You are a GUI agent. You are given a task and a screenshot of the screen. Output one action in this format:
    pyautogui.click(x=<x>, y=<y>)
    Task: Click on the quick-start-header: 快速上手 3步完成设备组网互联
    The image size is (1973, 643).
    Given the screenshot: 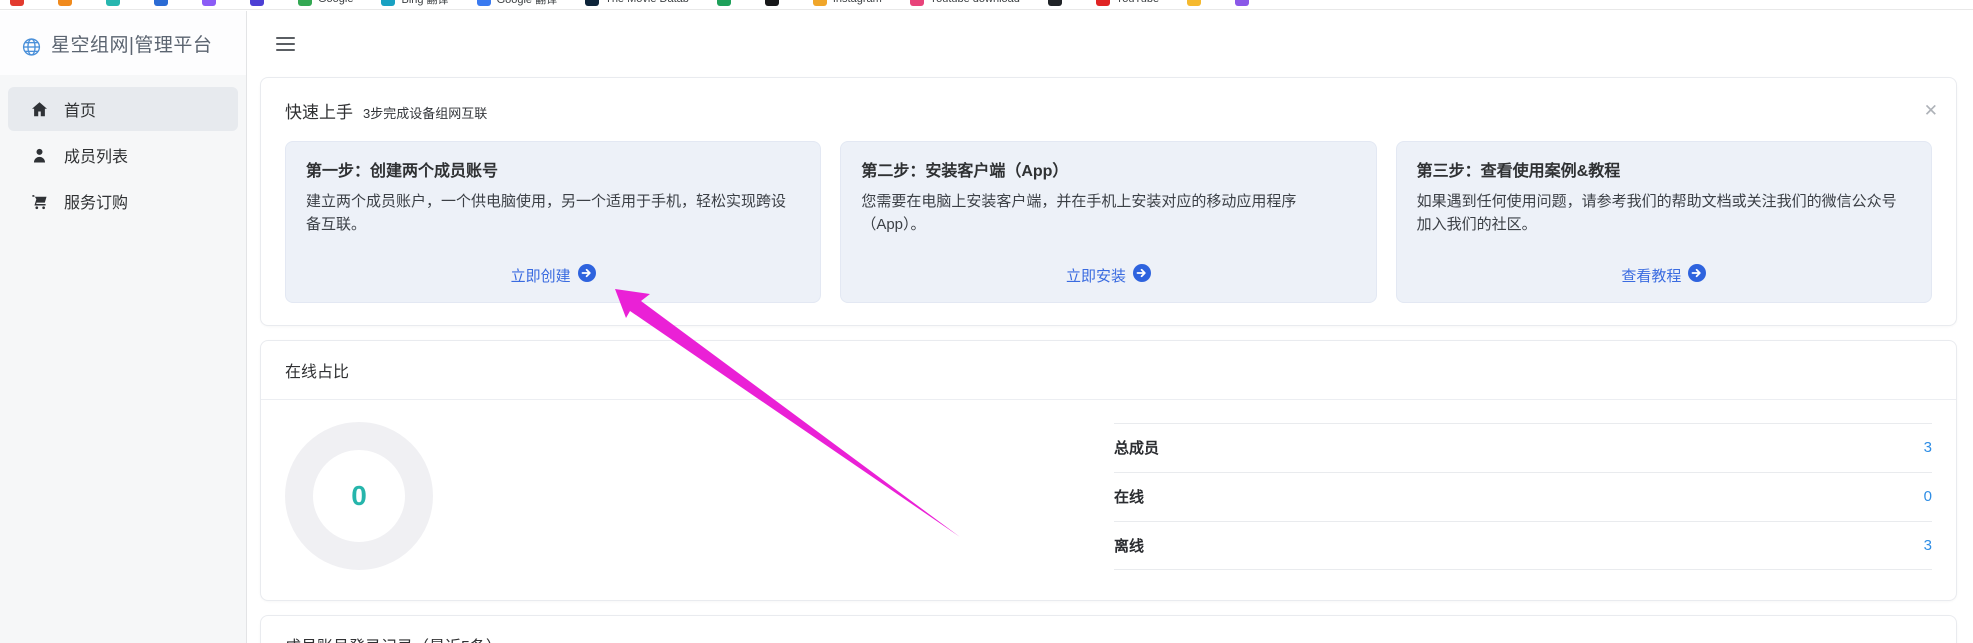 What is the action you would take?
    pyautogui.click(x=1108, y=108)
    